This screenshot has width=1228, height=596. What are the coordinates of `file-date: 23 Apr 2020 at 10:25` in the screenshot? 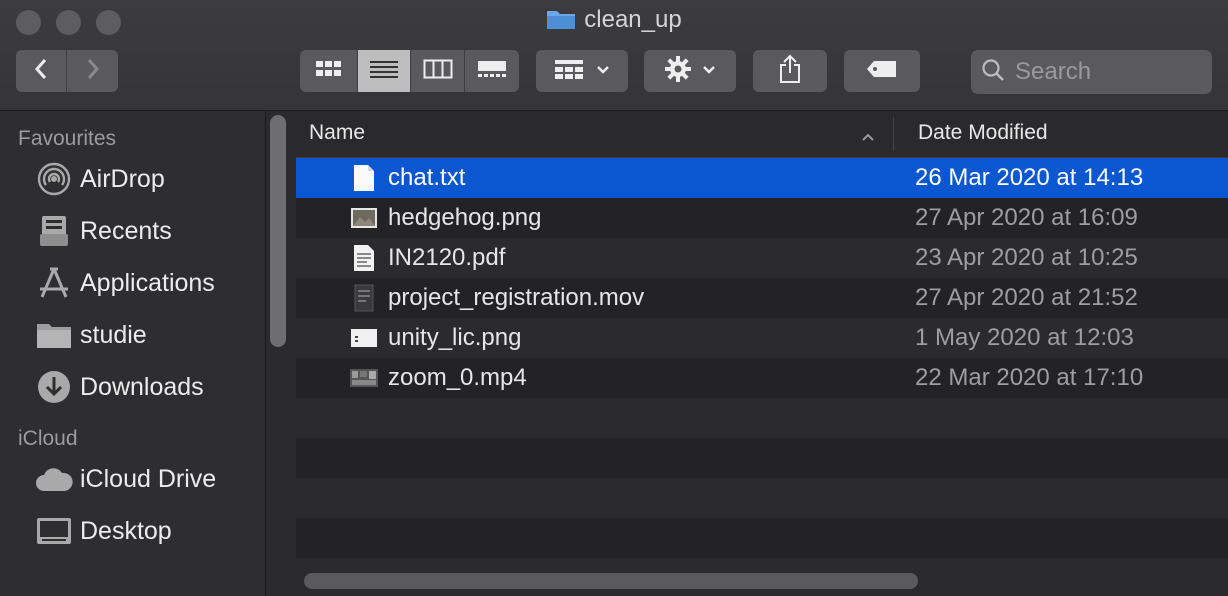 It's located at (1026, 257).